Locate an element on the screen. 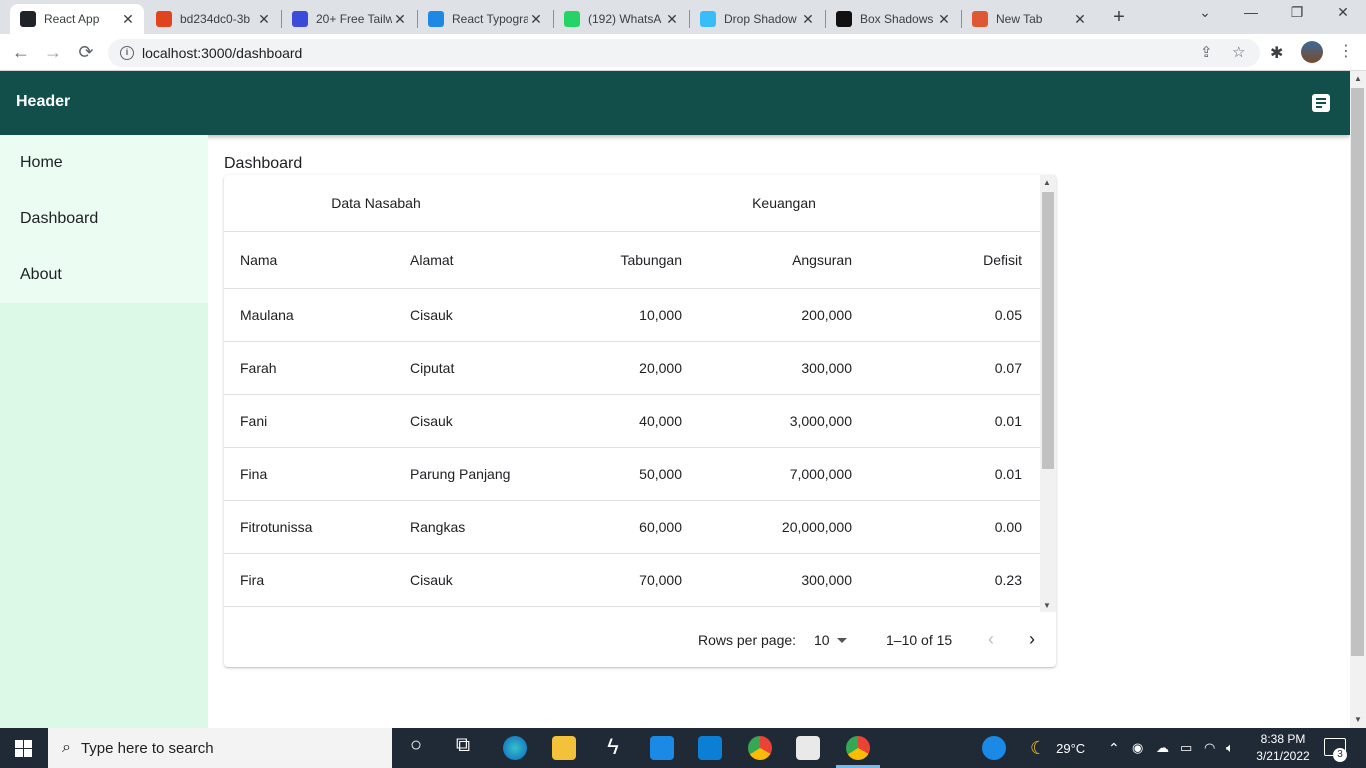 Image resolution: width=1366 pixels, height=768 pixels. cell-alamat: Parung Panjang is located at coordinates (460, 474).